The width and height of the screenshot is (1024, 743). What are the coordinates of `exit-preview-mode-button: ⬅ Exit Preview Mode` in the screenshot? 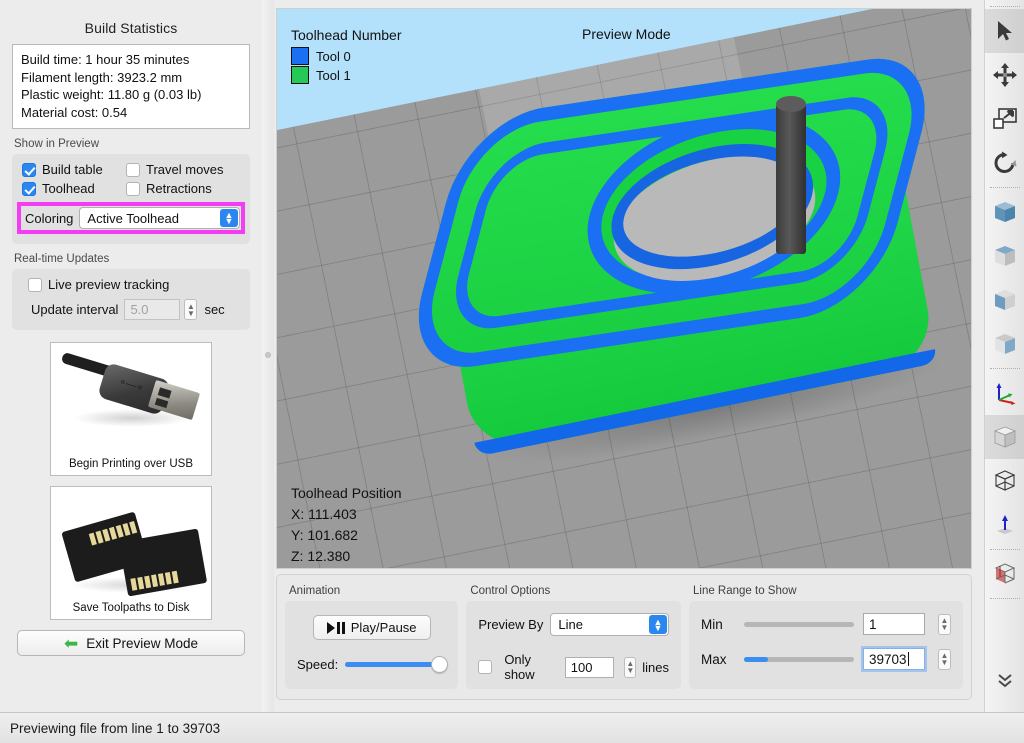 It's located at (131, 643).